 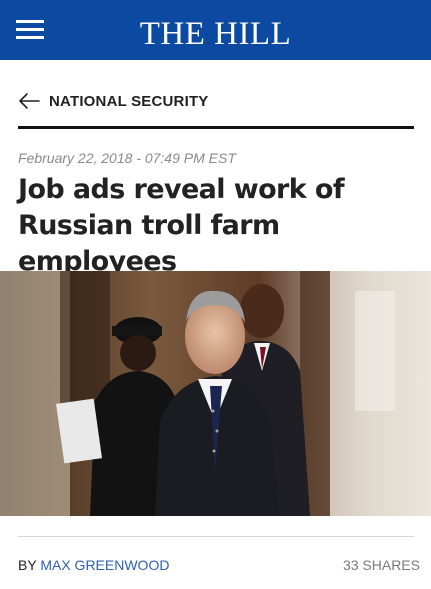 What do you see at coordinates (29, 101) in the screenshot?
I see `arrow-left-icon` at bounding box center [29, 101].